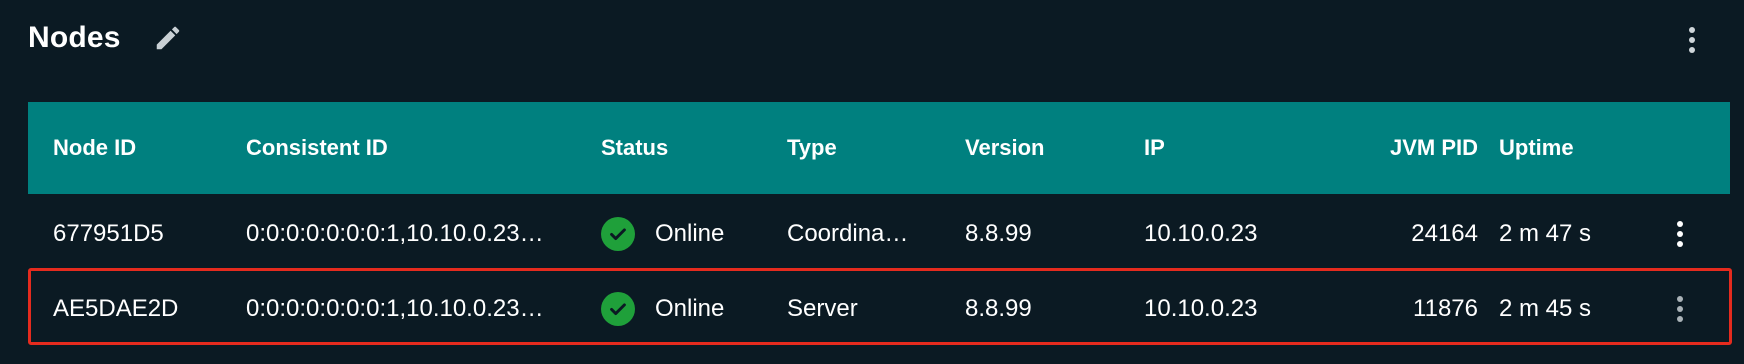 The height and width of the screenshot is (364, 1744). Describe the element at coordinates (1445, 308) in the screenshot. I see `jvm-pid-cell: 11876` at that location.